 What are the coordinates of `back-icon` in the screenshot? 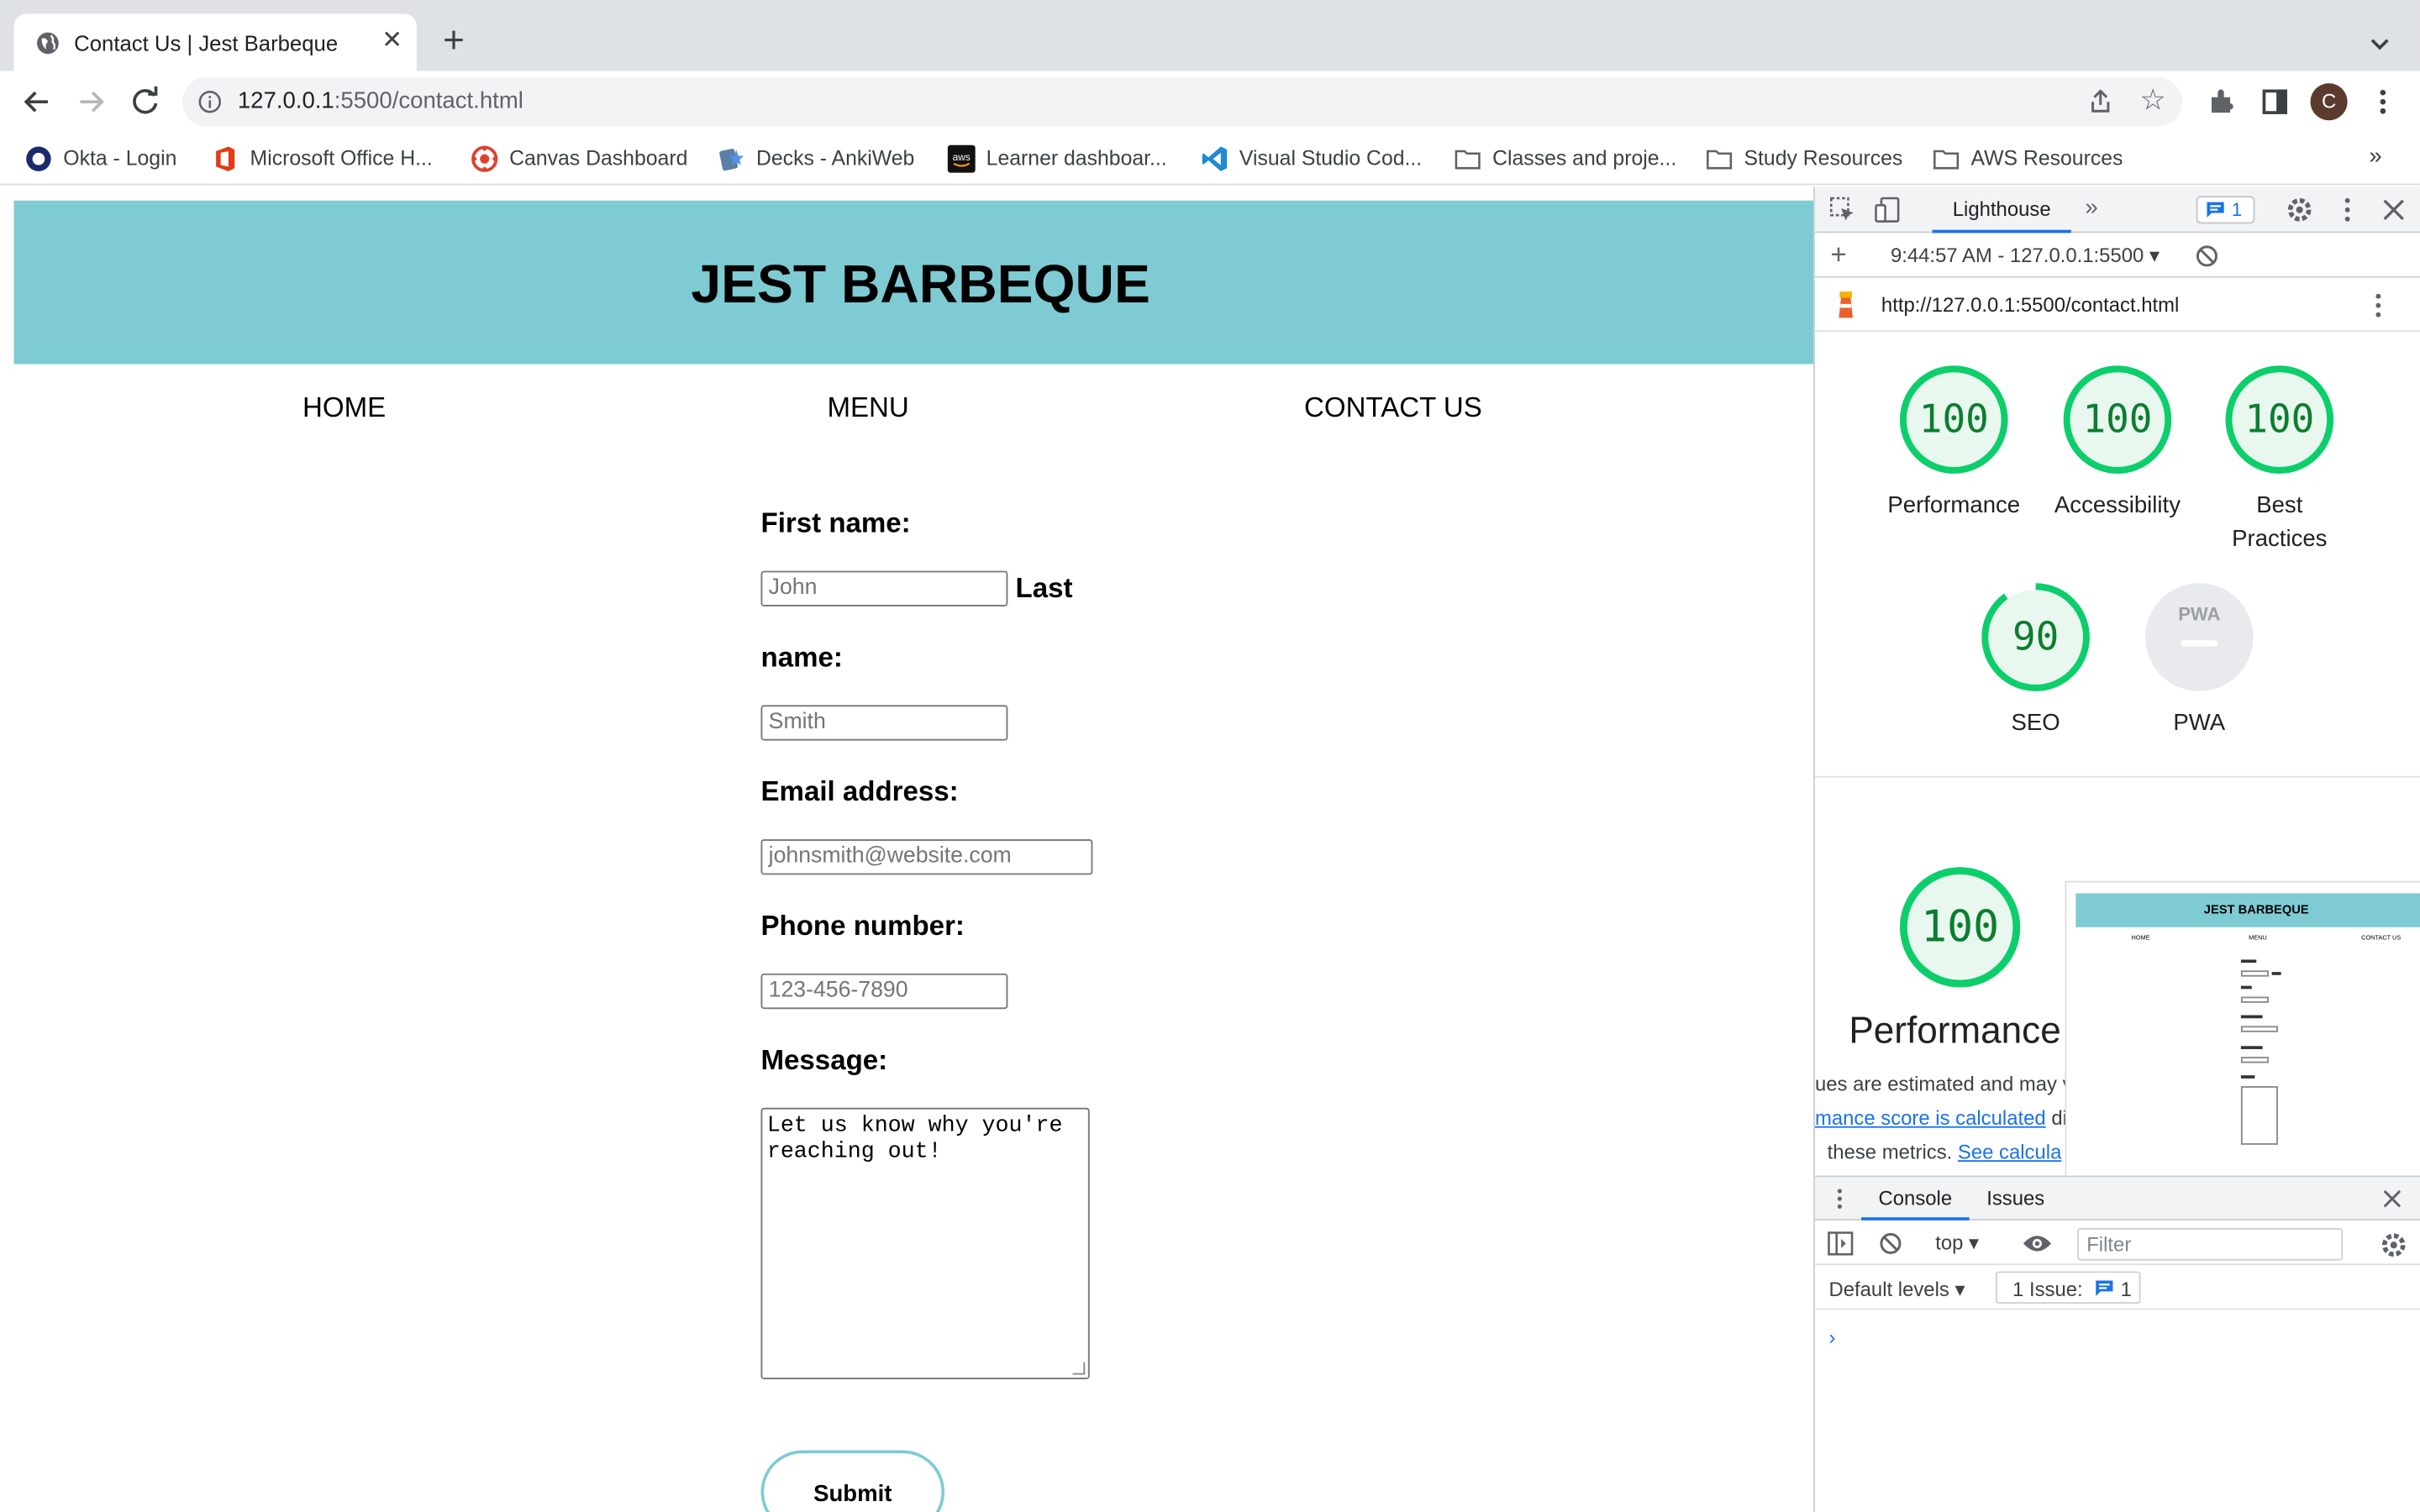 It's located at (36, 101).